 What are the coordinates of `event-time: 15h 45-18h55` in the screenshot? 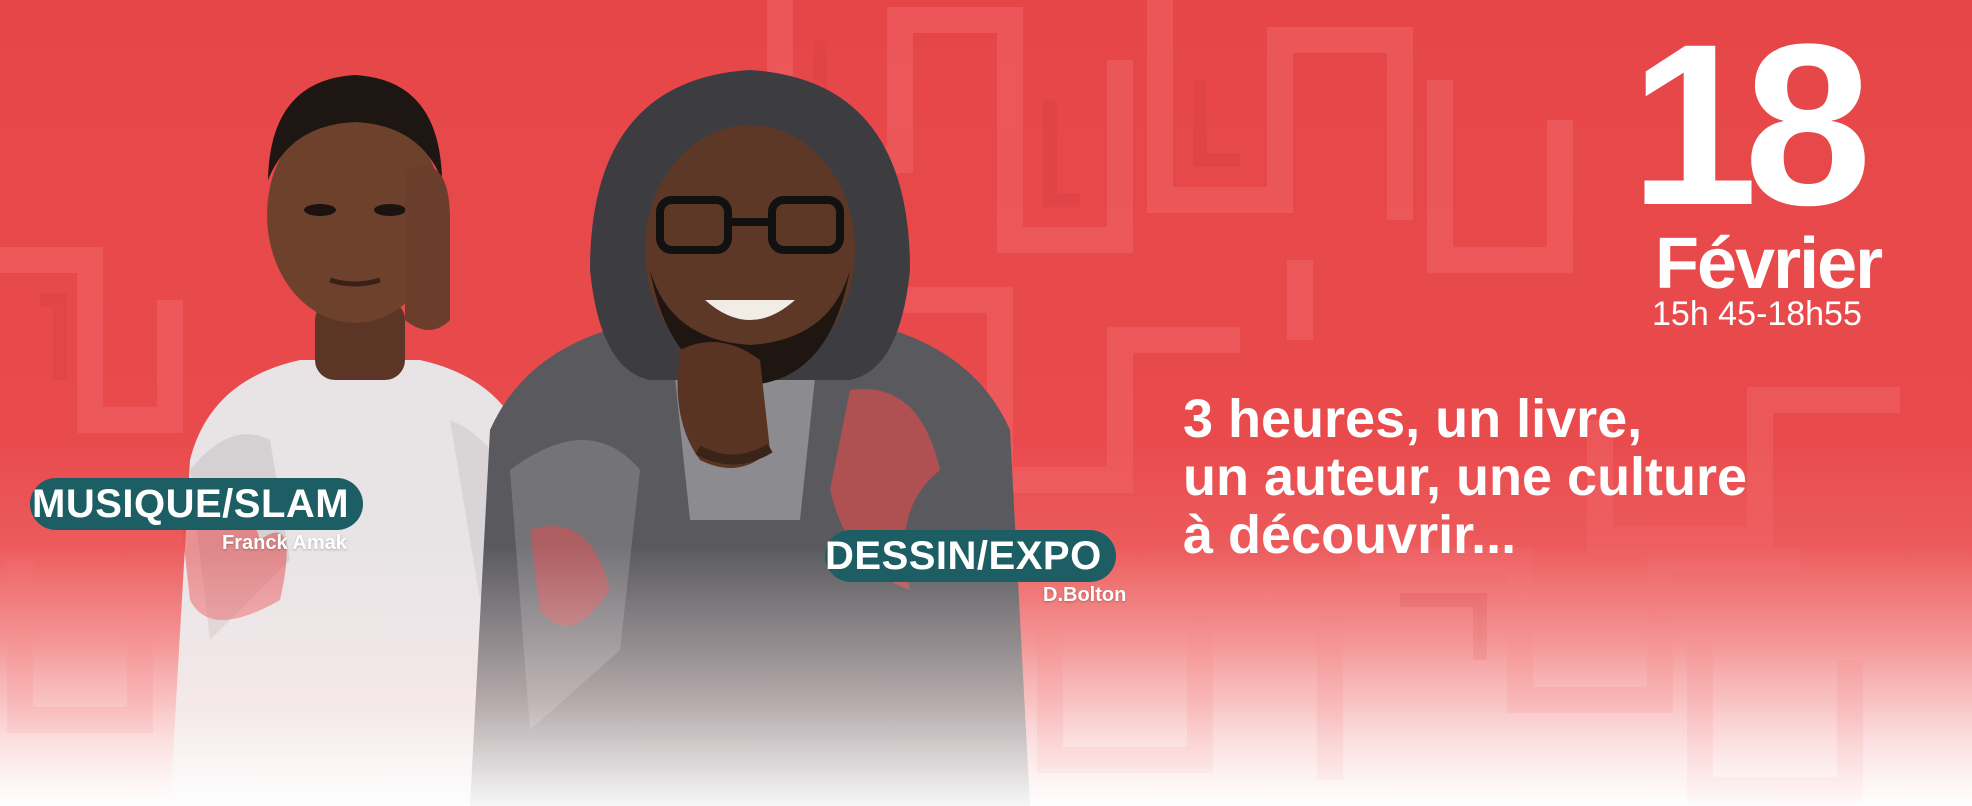 It's located at (1757, 314).